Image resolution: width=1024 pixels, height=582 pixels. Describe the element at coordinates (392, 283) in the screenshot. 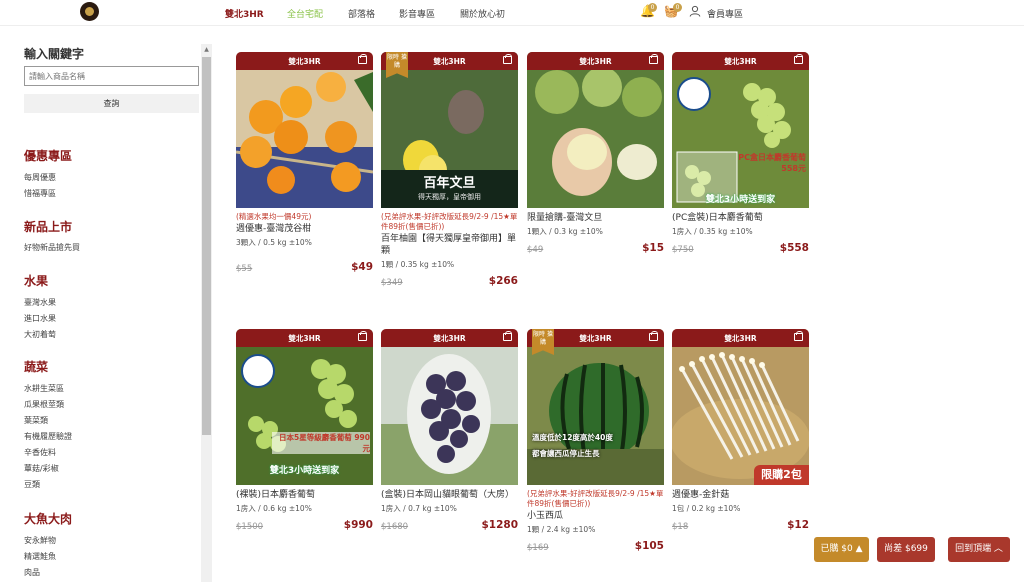

I see `original-price: $349` at that location.